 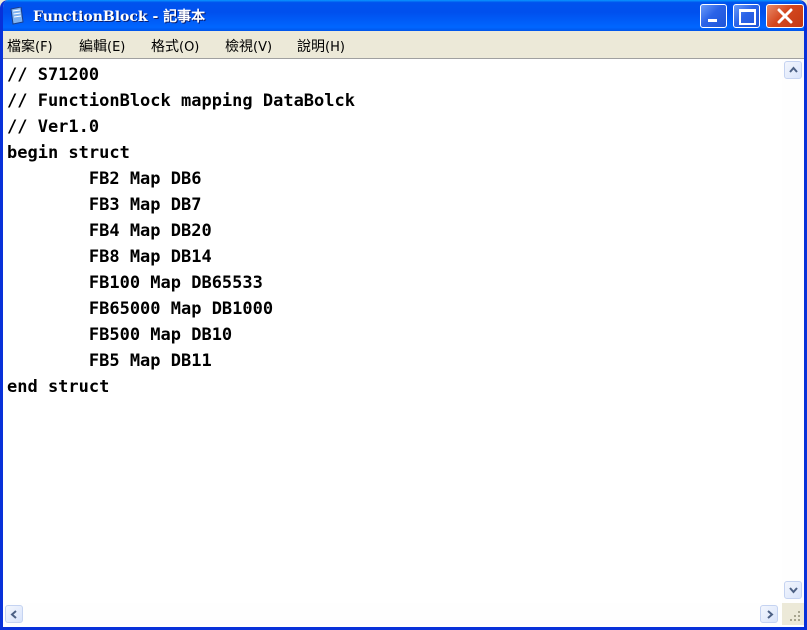 I want to click on menu-format-accel: (O), so click(x=189, y=47).